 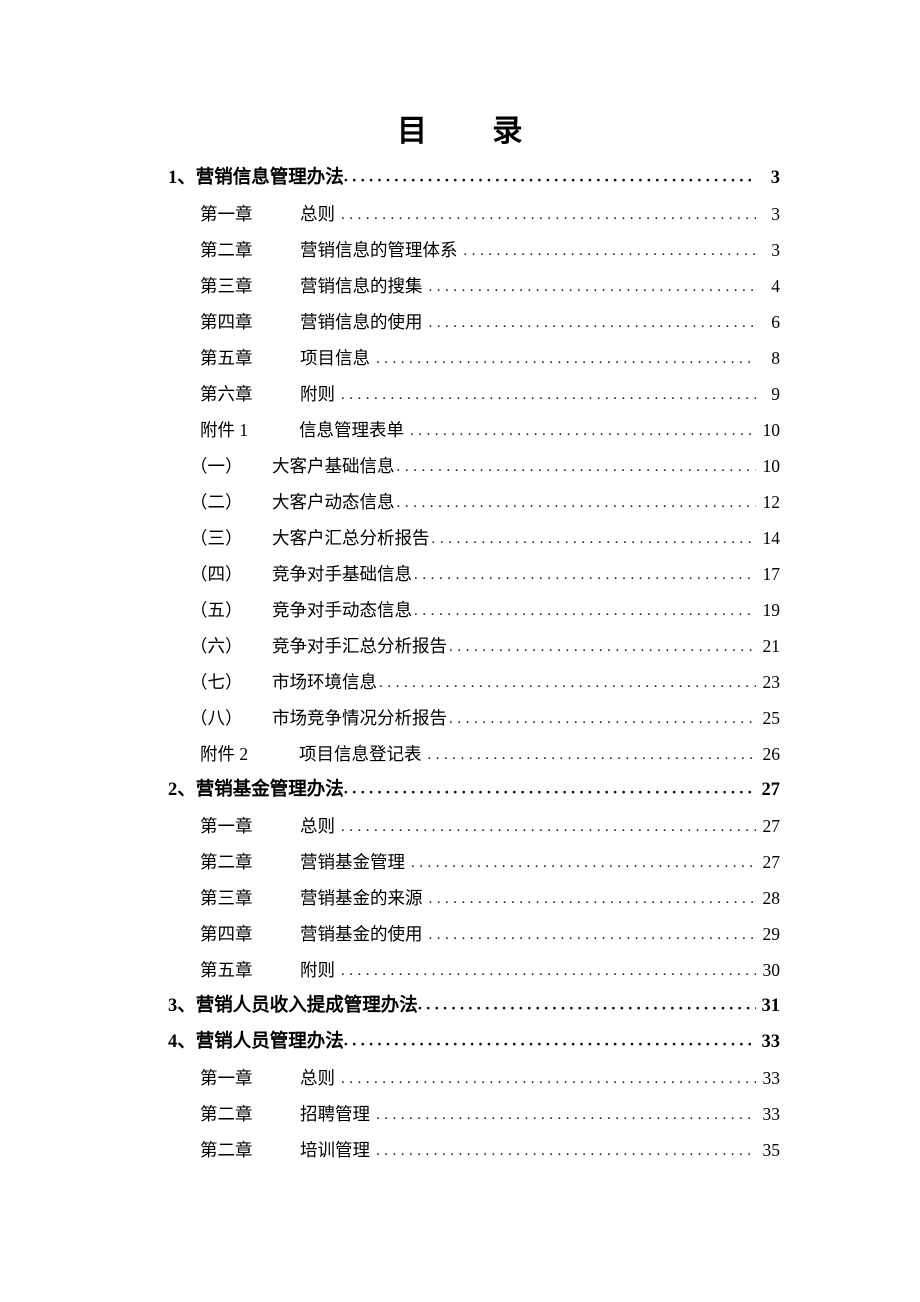 I want to click on toc-entry: （五） 竞争对手动态信息 19, so click(x=460, y=610).